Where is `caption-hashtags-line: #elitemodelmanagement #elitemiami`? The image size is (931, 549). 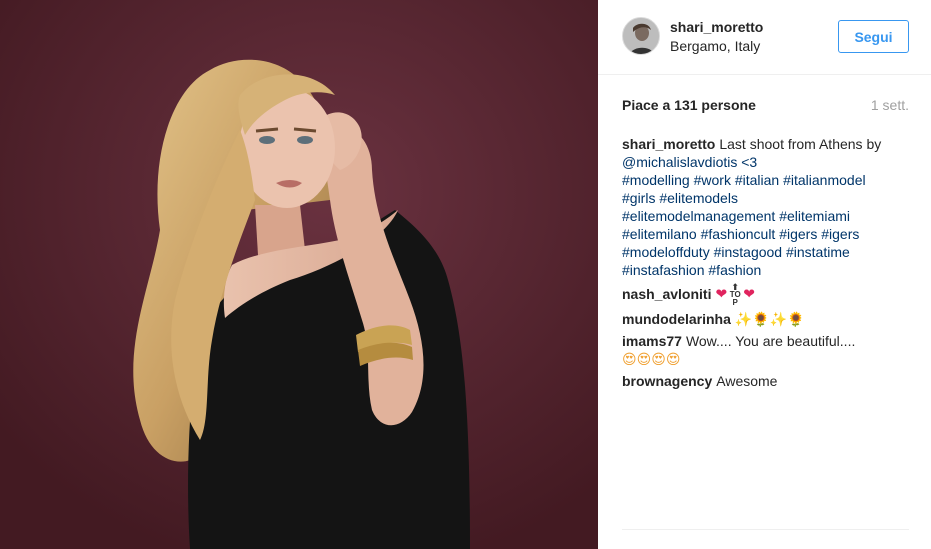 caption-hashtags-line: #elitemodelmanagement #elitemiami is located at coordinates (767, 216).